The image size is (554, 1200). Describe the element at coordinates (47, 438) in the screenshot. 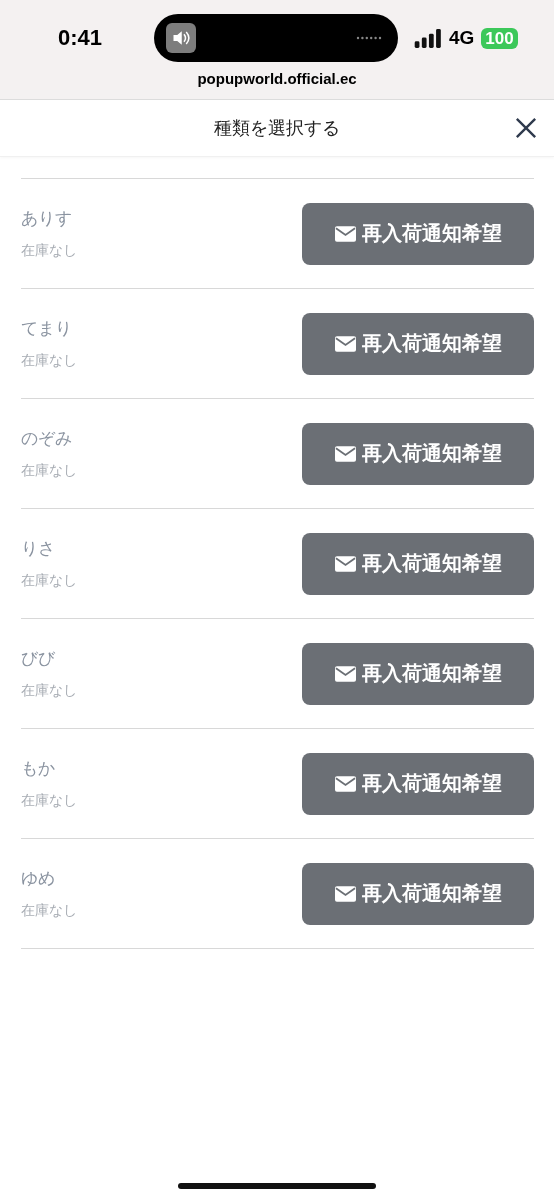

I see `variant-name: のぞみ` at that location.